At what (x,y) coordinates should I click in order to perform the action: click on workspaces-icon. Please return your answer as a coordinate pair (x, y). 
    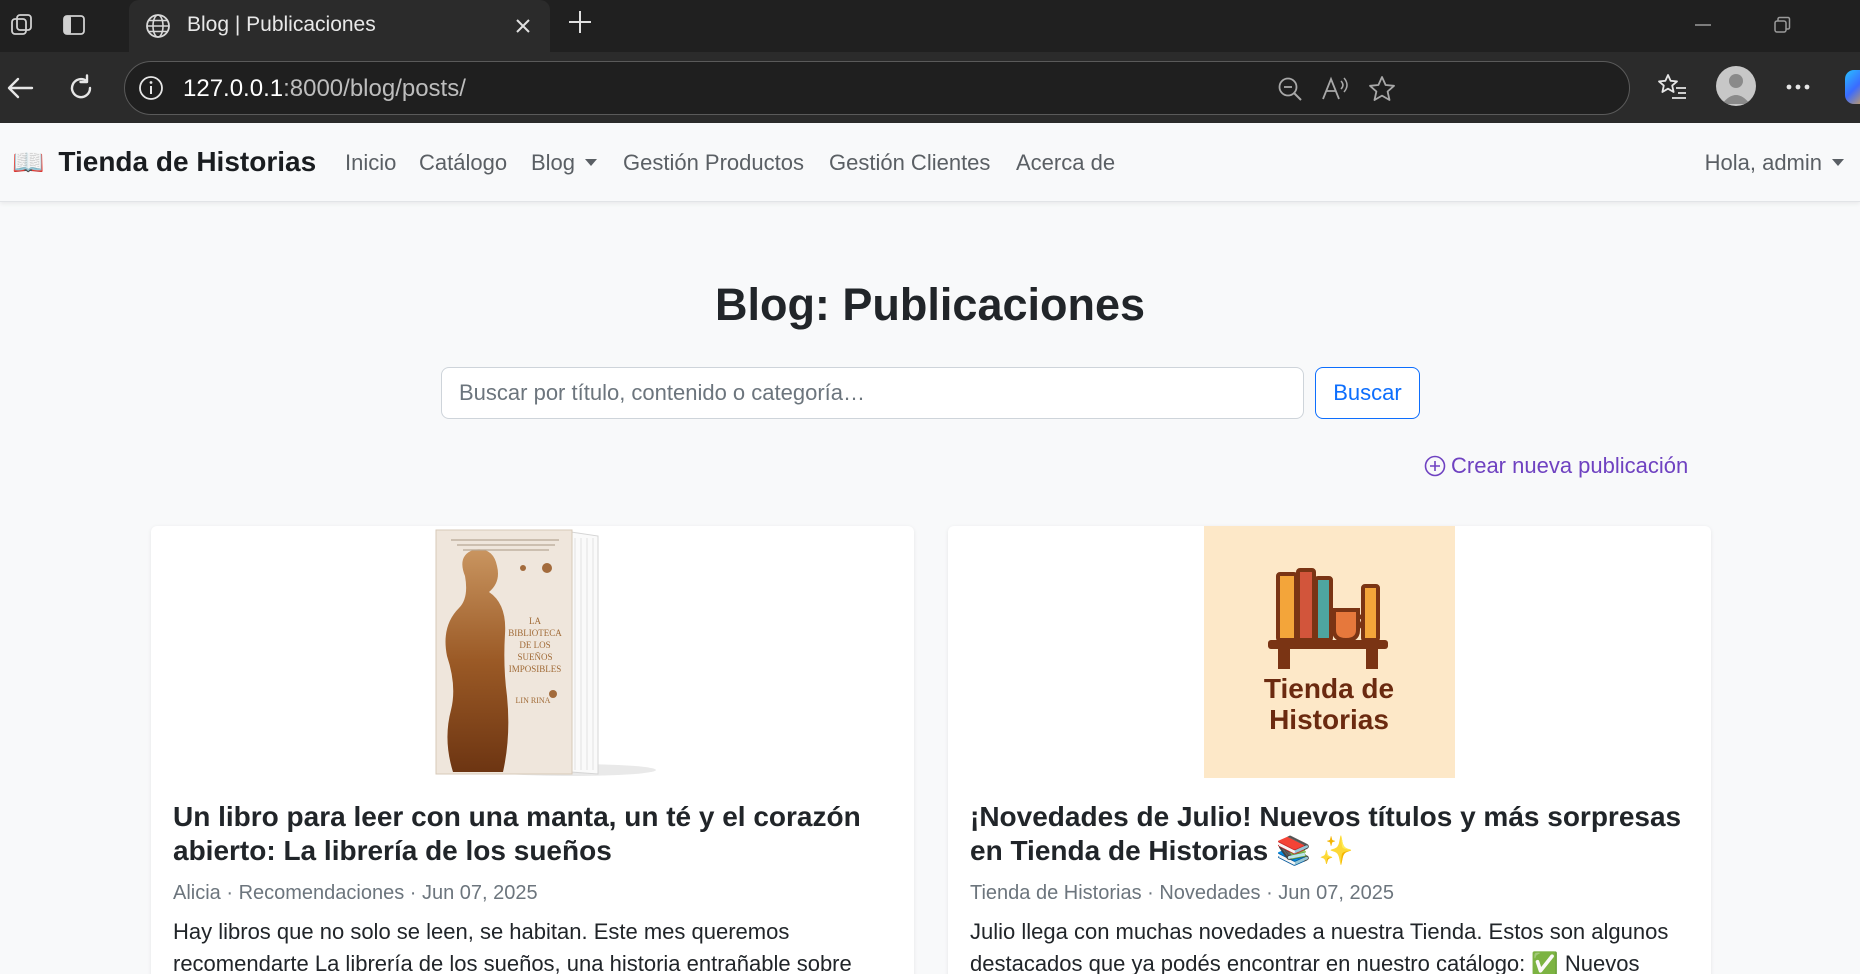
    Looking at the image, I should click on (22, 25).